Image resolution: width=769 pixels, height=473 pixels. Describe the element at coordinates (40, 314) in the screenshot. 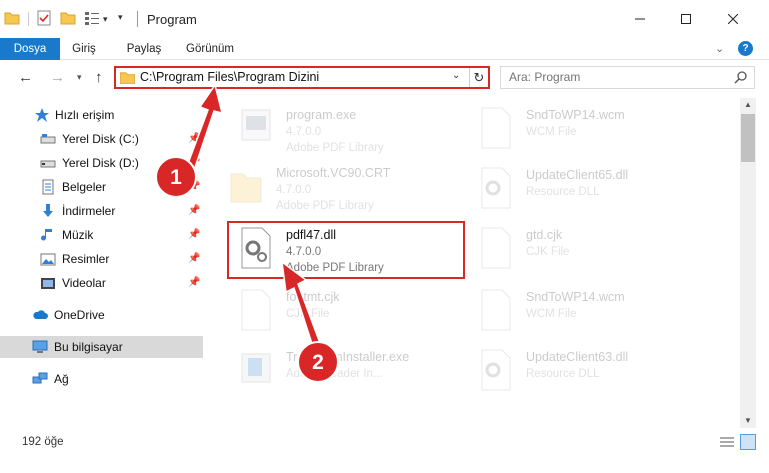

I see `cloud-icon` at that location.